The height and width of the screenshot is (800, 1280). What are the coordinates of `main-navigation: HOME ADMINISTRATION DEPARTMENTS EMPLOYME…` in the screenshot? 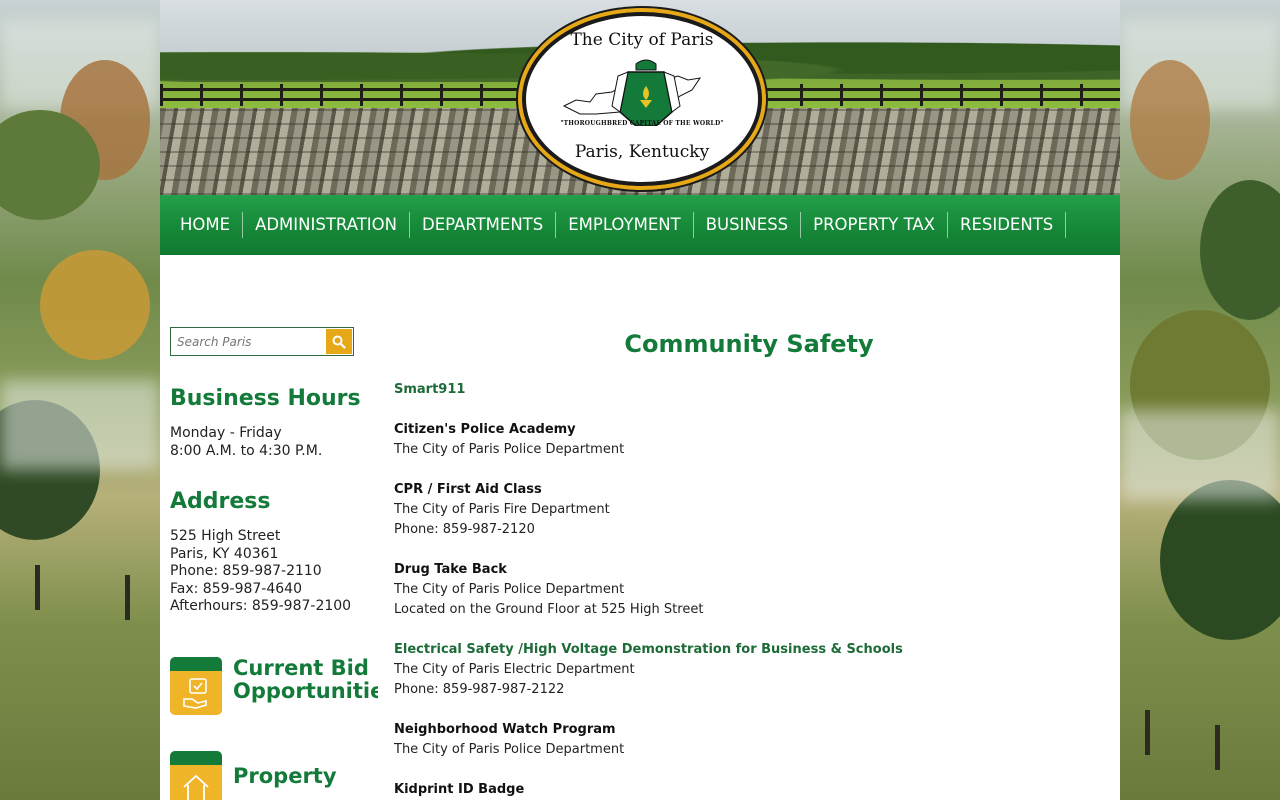 It's located at (640, 225).